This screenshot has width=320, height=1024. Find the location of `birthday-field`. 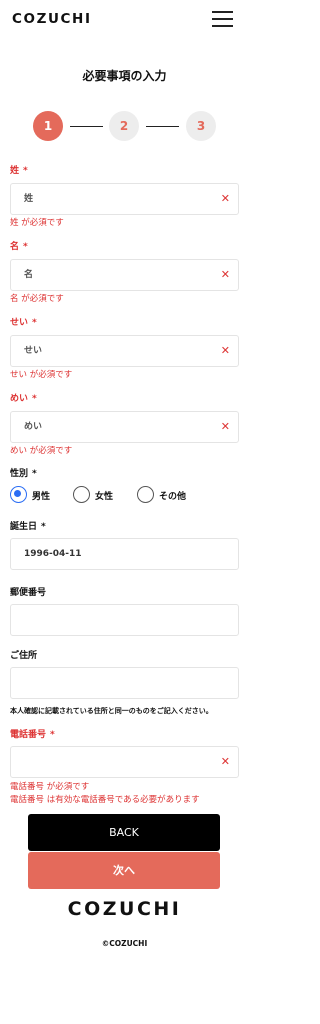

birthday-field is located at coordinates (124, 554).